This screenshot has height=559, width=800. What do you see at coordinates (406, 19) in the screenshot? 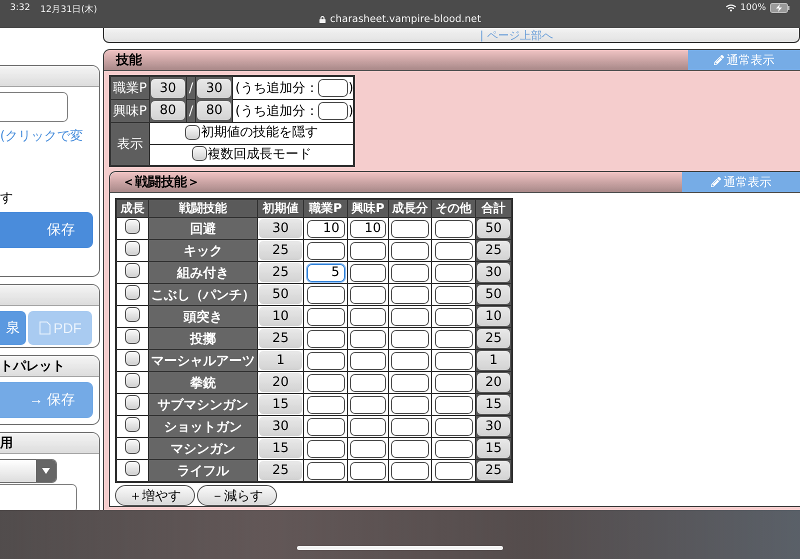
I see `url: charasheet.vampire-blood.net` at bounding box center [406, 19].